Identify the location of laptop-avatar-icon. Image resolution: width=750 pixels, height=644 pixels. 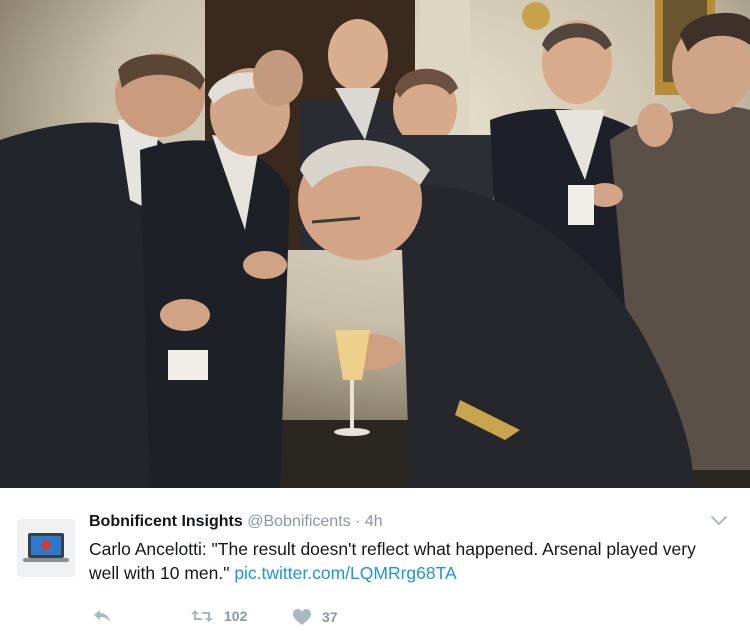
(46, 548).